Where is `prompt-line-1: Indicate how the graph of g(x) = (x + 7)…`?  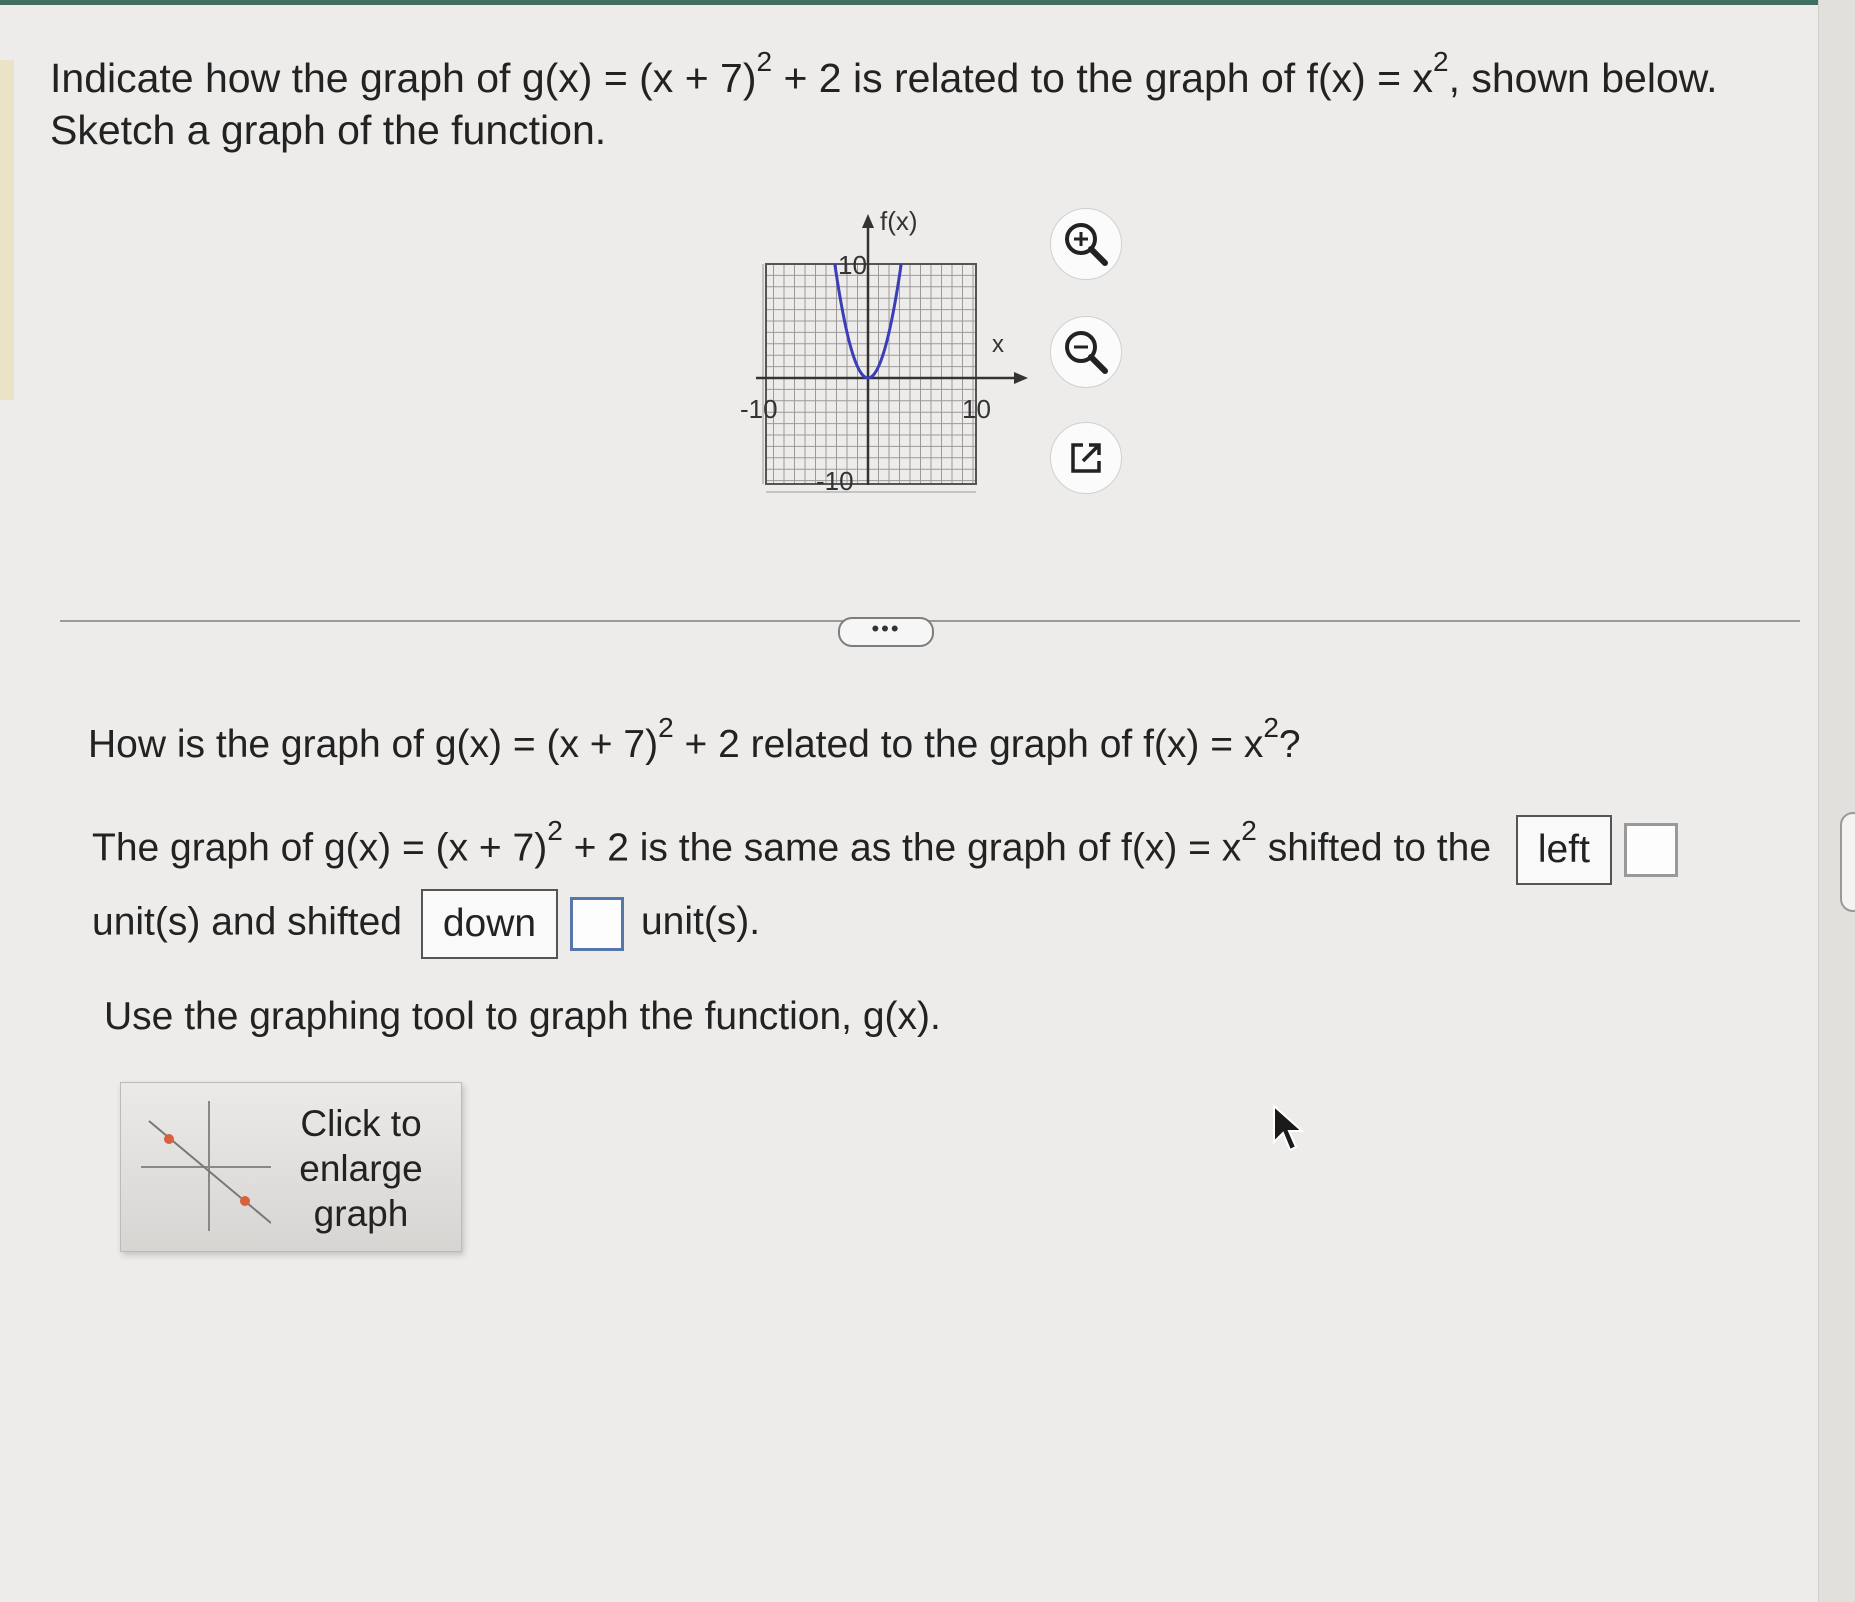
prompt-line-1: Indicate how the graph of g(x) = (x + 7)… is located at coordinates (884, 73).